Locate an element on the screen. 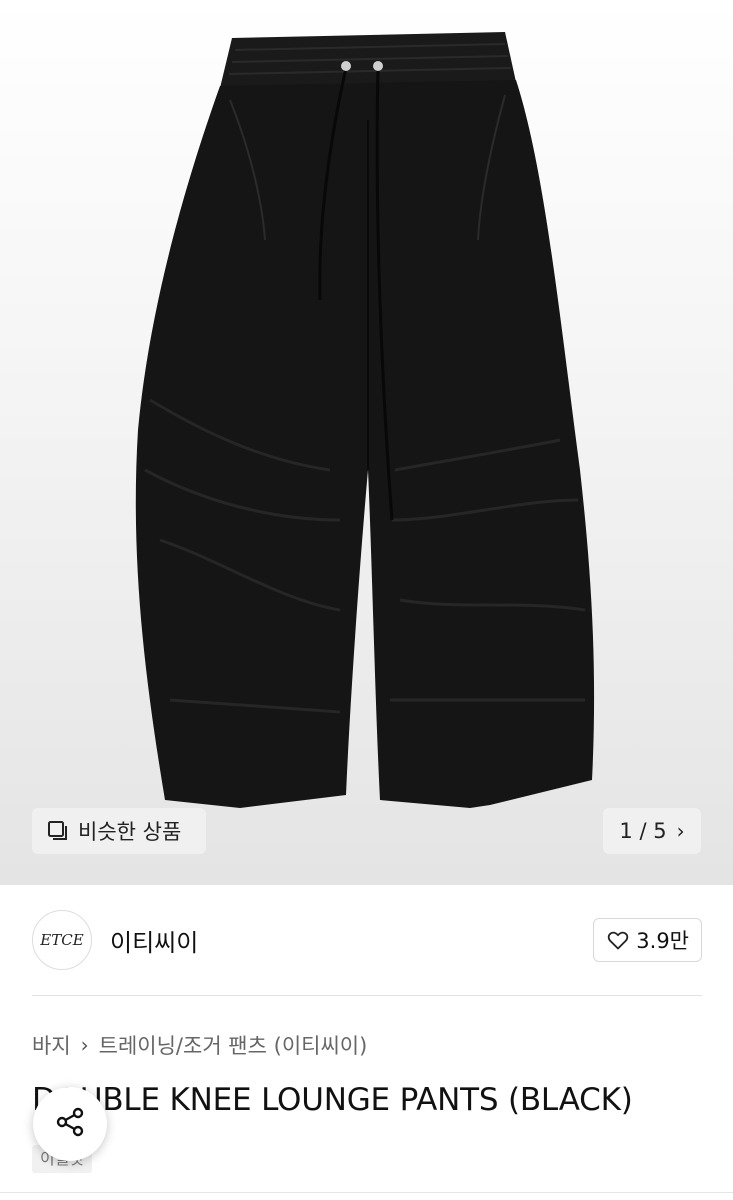 This screenshot has width=733, height=1200. share-icon is located at coordinates (70, 1124).